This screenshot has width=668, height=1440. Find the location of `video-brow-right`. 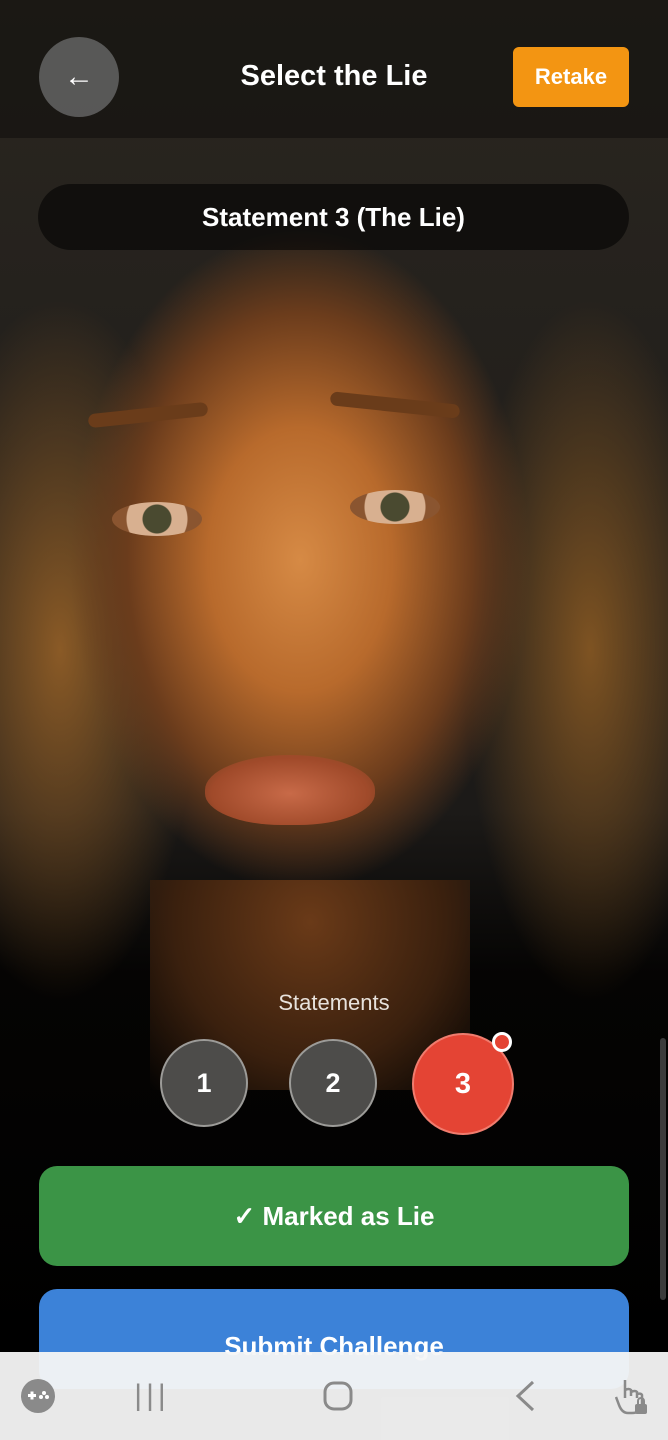

video-brow-right is located at coordinates (395, 405).